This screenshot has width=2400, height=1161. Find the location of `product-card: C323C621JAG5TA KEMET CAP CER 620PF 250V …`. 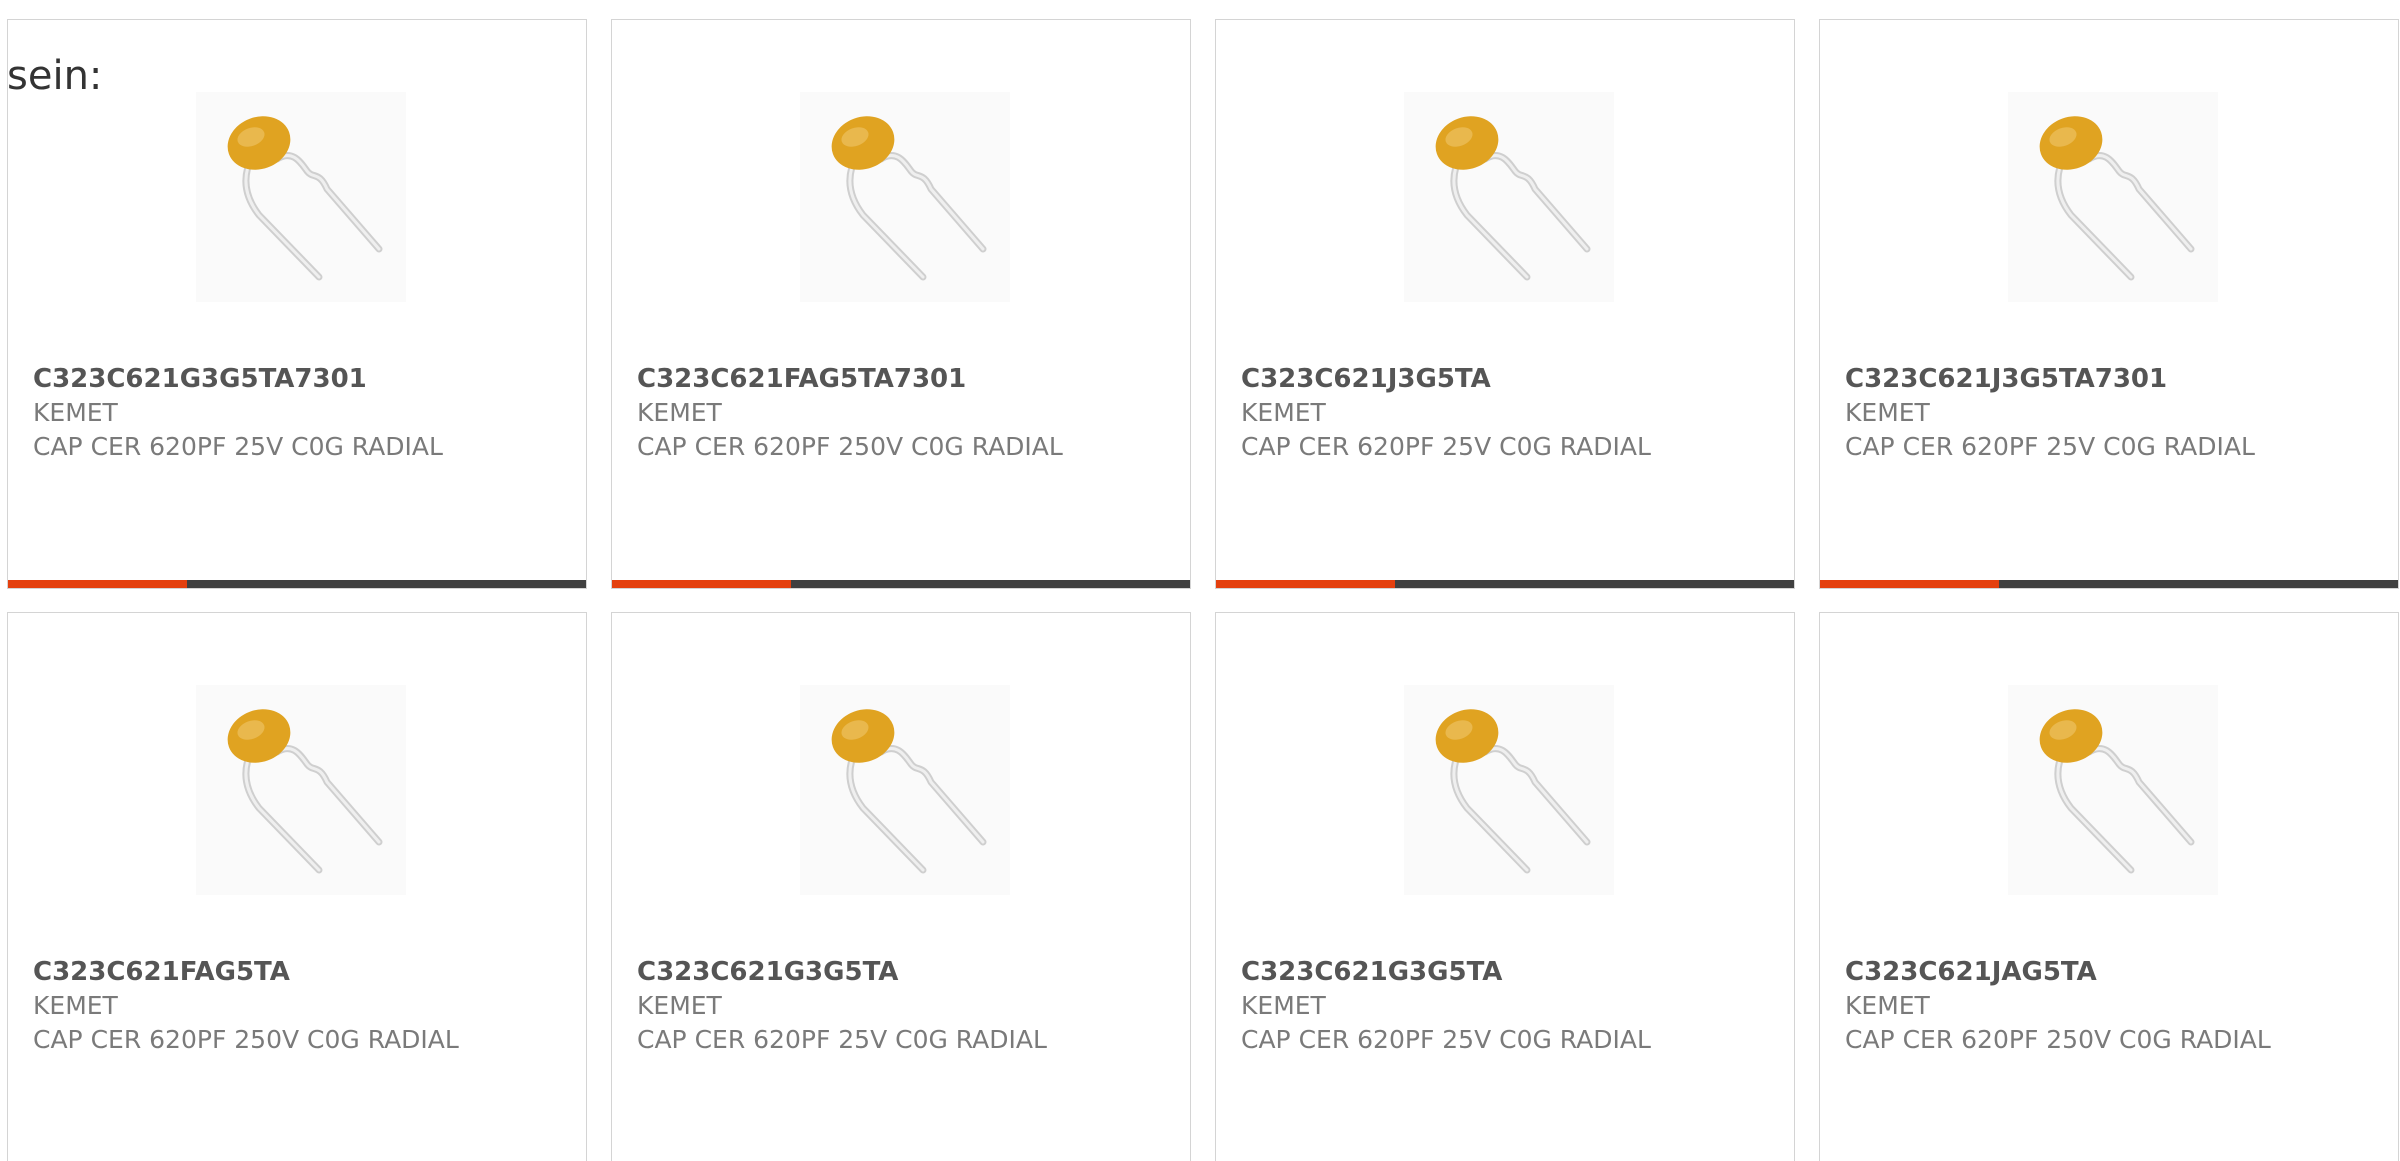

product-card: C323C621JAG5TA KEMET CAP CER 620PF 250V … is located at coordinates (2109, 886).